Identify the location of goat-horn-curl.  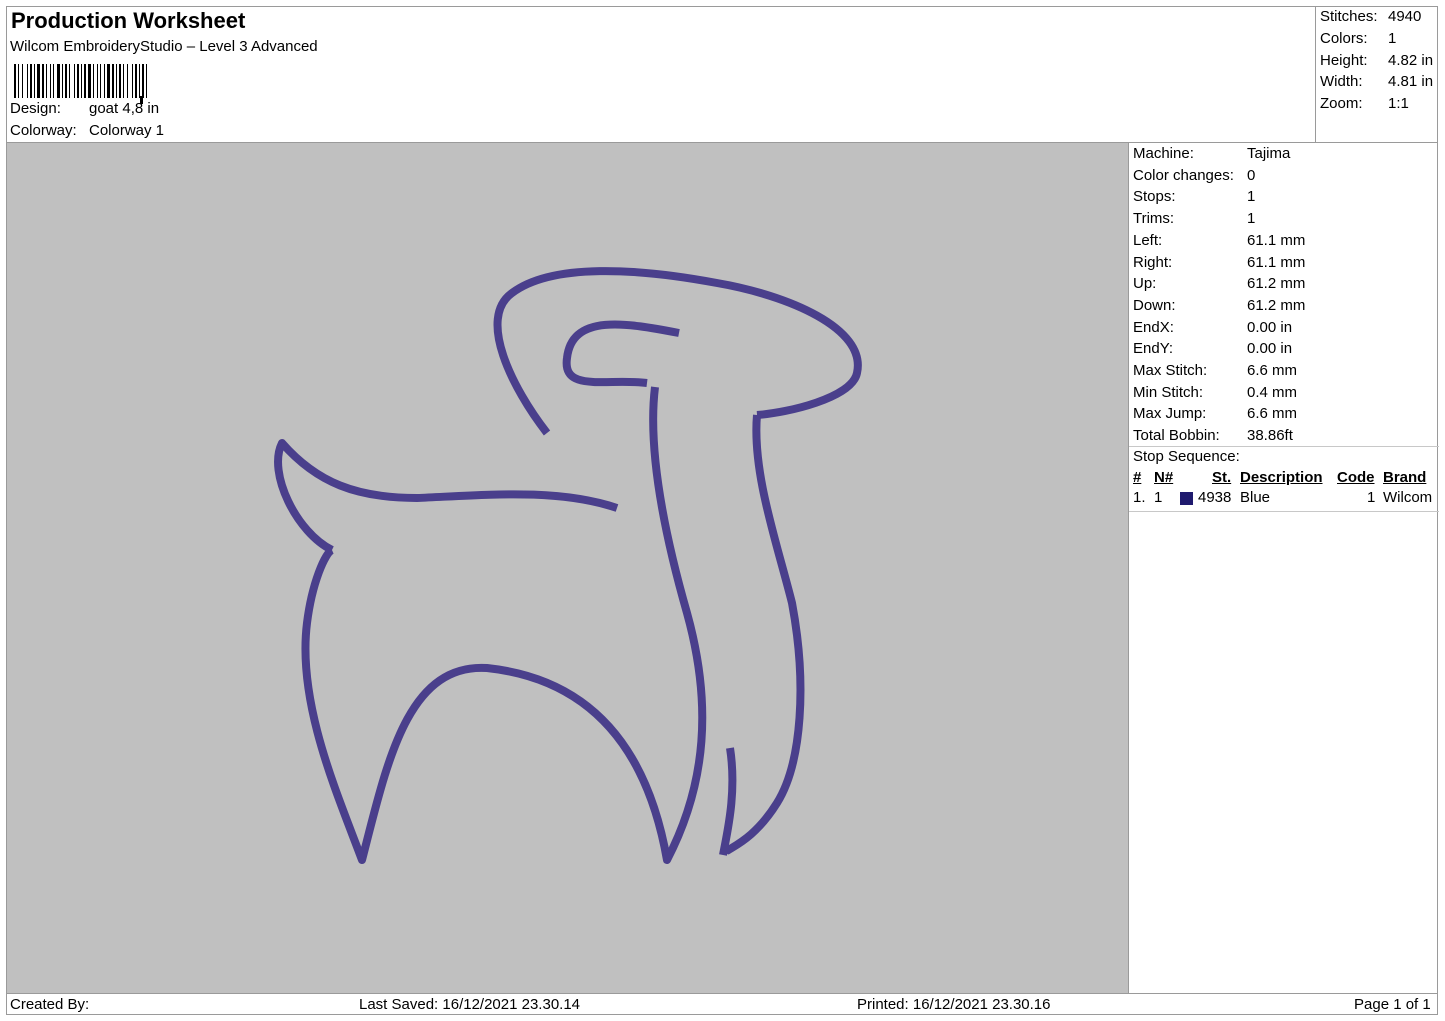
(621, 353).